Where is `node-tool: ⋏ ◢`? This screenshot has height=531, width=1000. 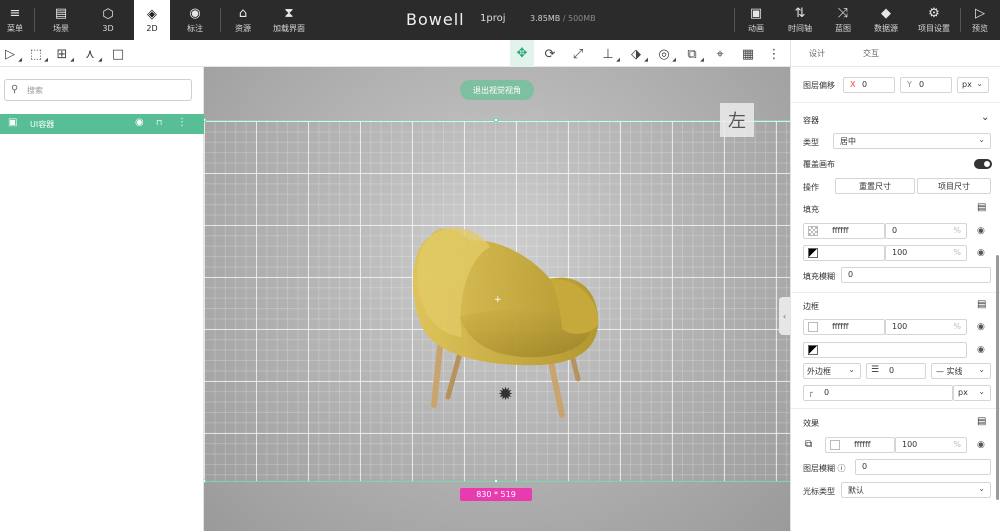
node-tool: ⋏ ◢ is located at coordinates (91, 54).